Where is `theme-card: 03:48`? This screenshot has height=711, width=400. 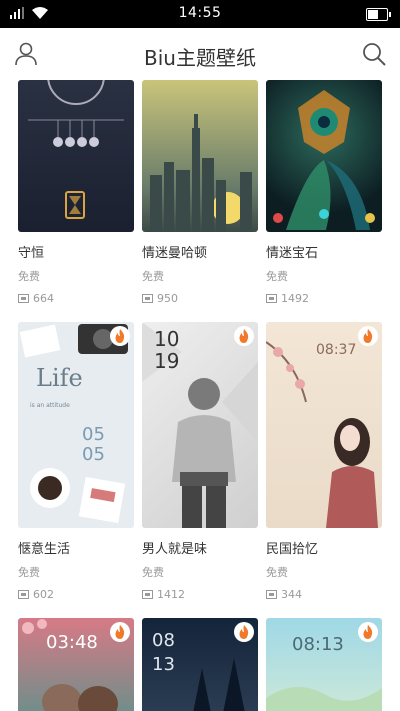 theme-card: 03:48 is located at coordinates (76, 664).